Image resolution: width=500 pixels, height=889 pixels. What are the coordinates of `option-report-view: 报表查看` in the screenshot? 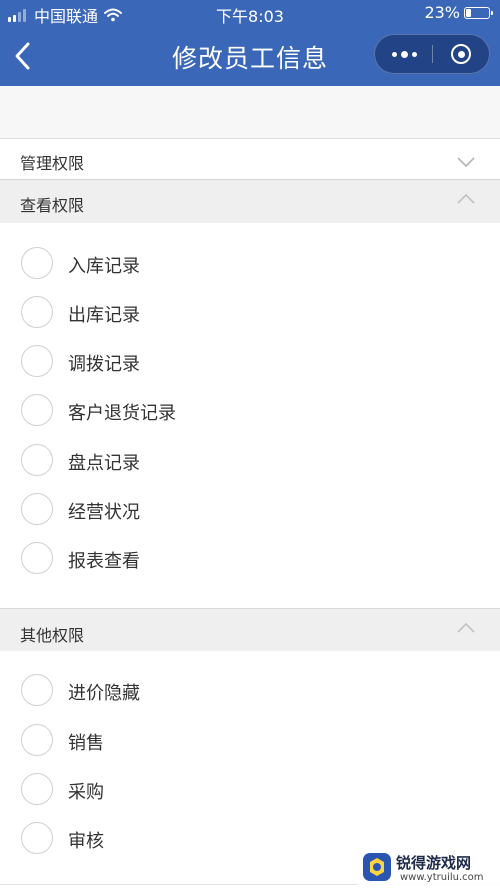 It's located at (250, 558).